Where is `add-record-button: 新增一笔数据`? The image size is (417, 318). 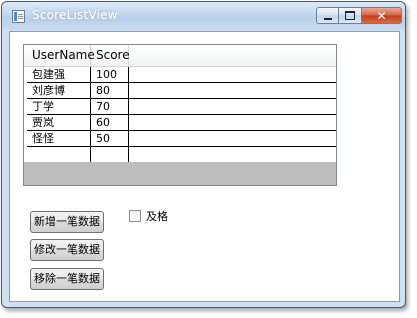
add-record-button: 新增一笔数据 is located at coordinates (67, 222).